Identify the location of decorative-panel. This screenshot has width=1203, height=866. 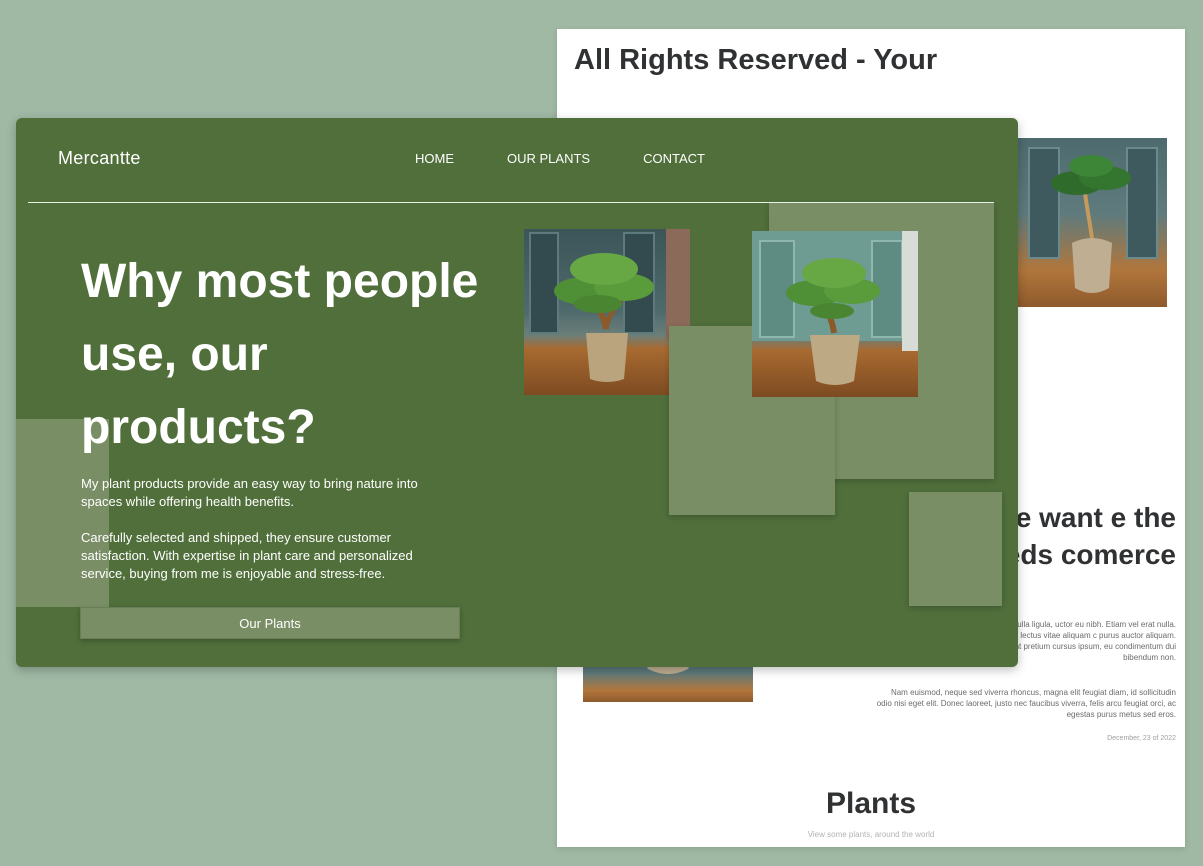
(955, 549).